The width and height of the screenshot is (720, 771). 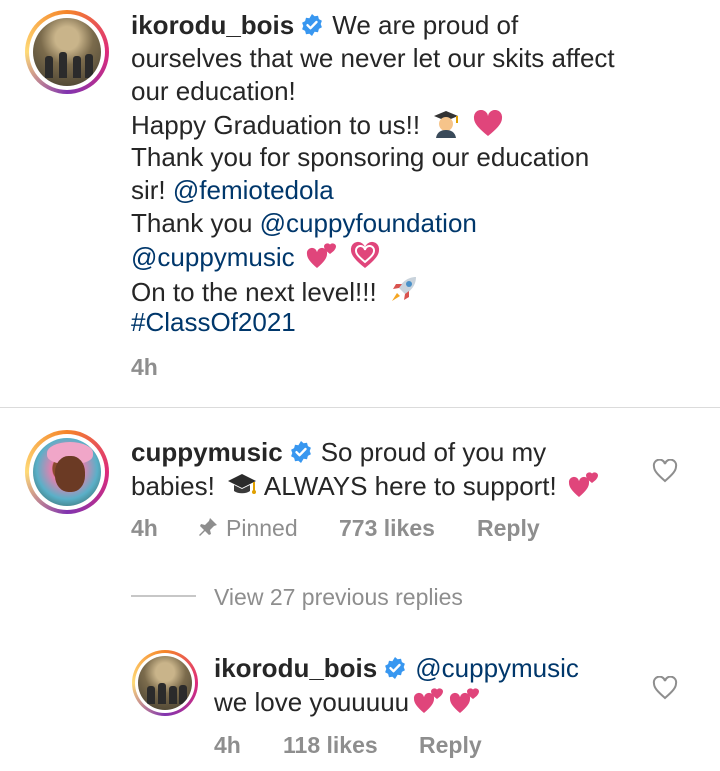 I want to click on reply-line-1: ikorodu_bois @cuppymusic, so click(x=396, y=668).